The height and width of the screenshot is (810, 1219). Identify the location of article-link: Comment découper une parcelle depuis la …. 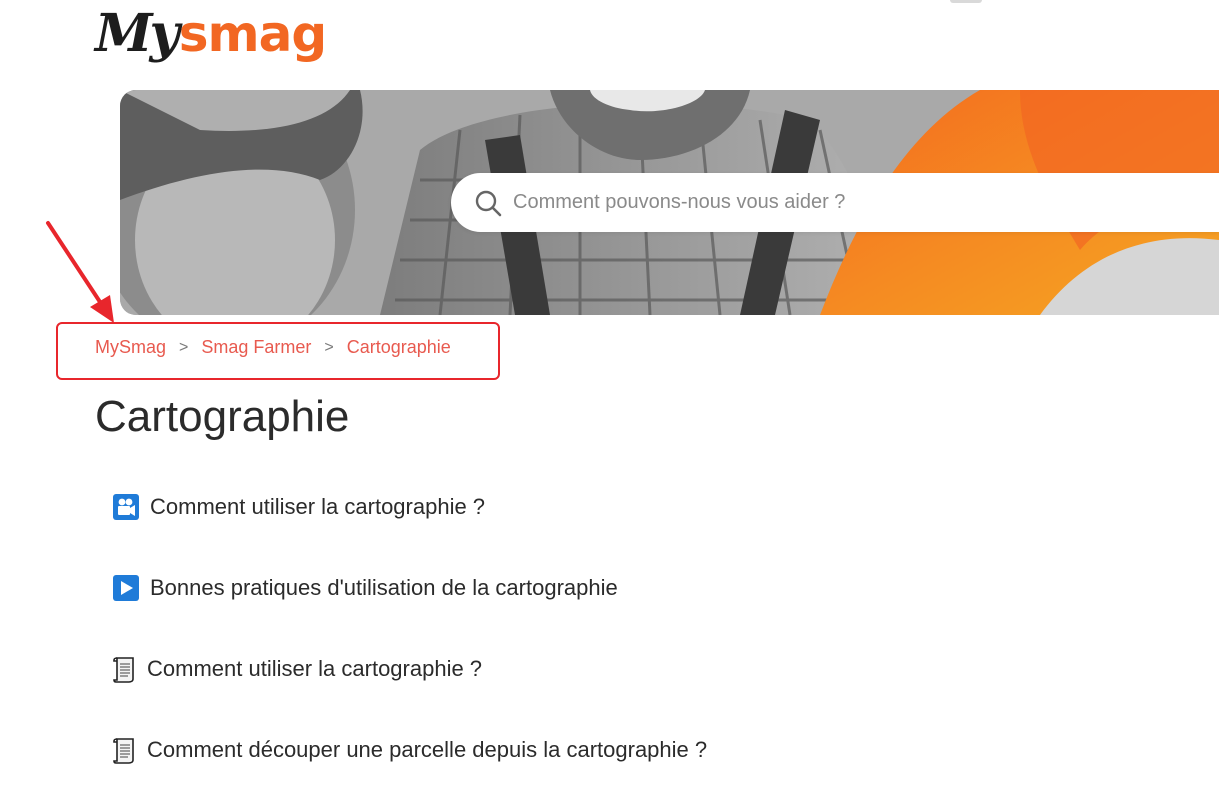
(409, 750).